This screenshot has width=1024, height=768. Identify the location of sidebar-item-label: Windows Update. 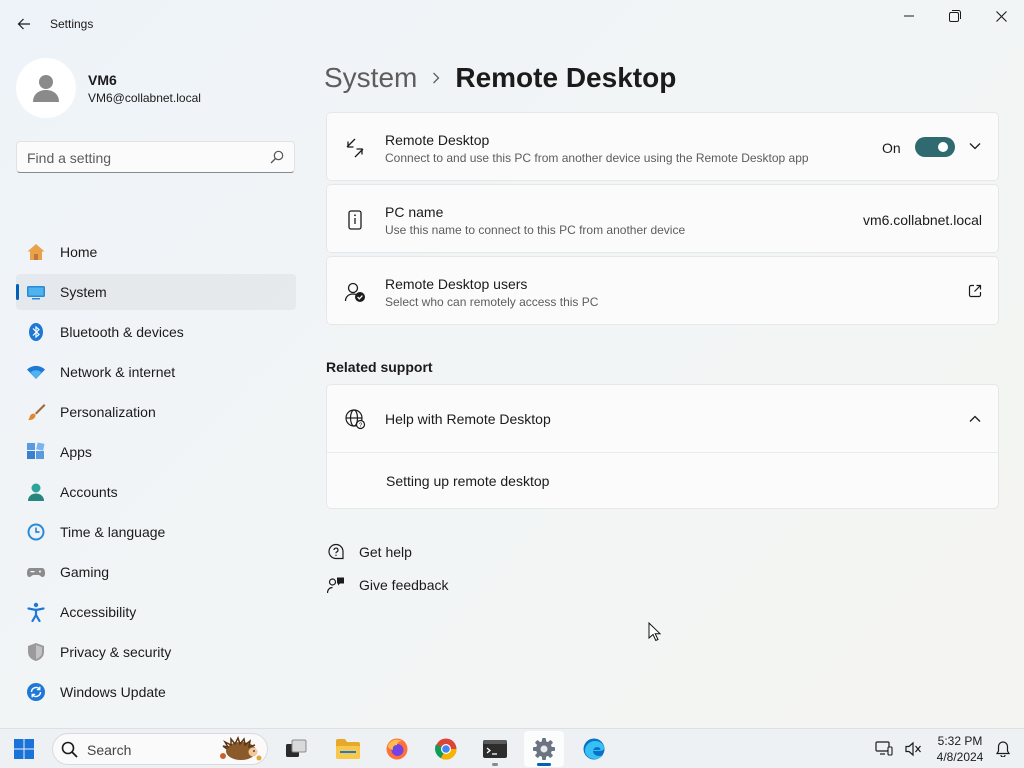
(113, 692).